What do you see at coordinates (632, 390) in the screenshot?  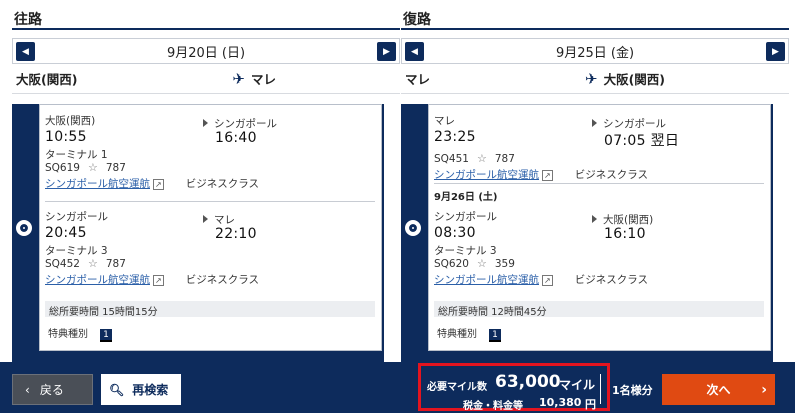 I see `persons-label: 1名様分` at bounding box center [632, 390].